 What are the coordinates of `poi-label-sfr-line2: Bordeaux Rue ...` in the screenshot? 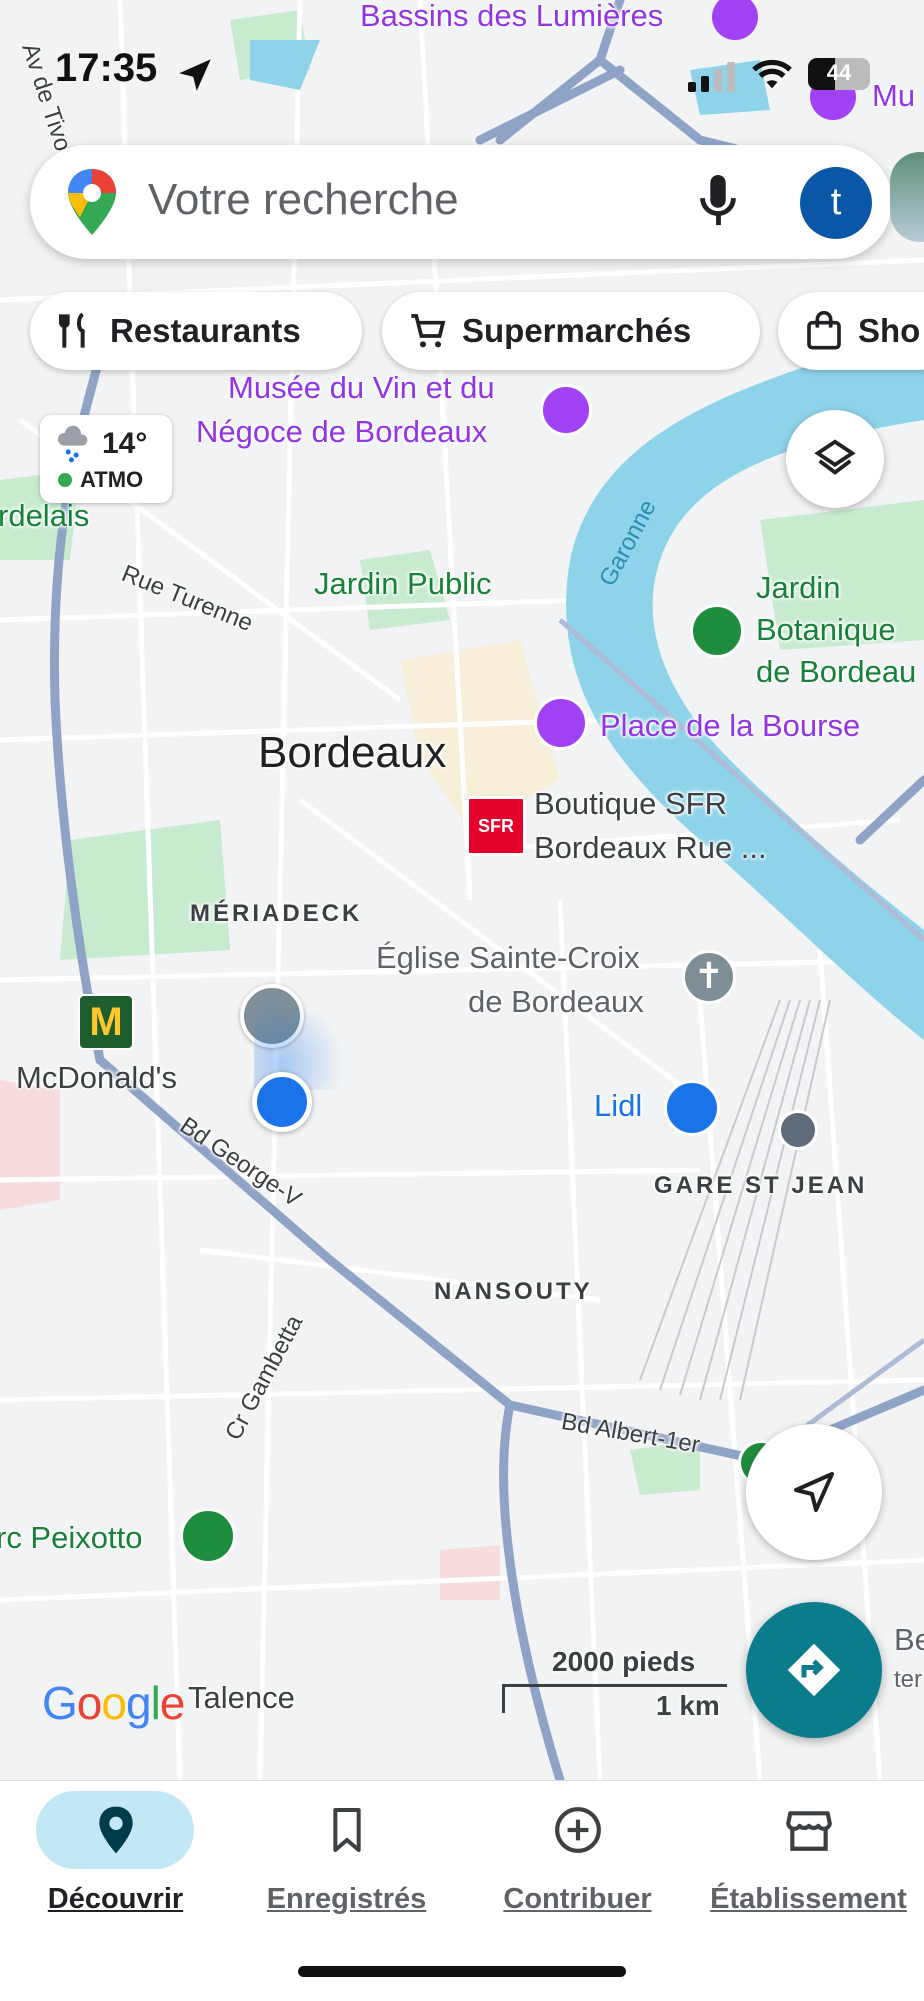 It's located at (650, 848).